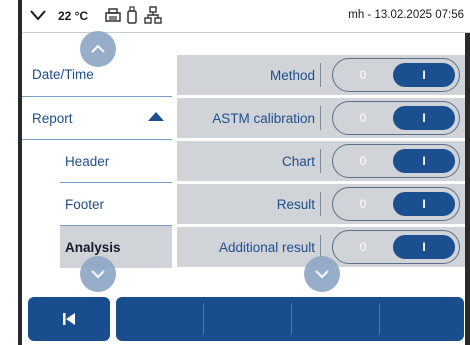  What do you see at coordinates (73, 16) in the screenshot?
I see `temperature-readout: 22 °C` at bounding box center [73, 16].